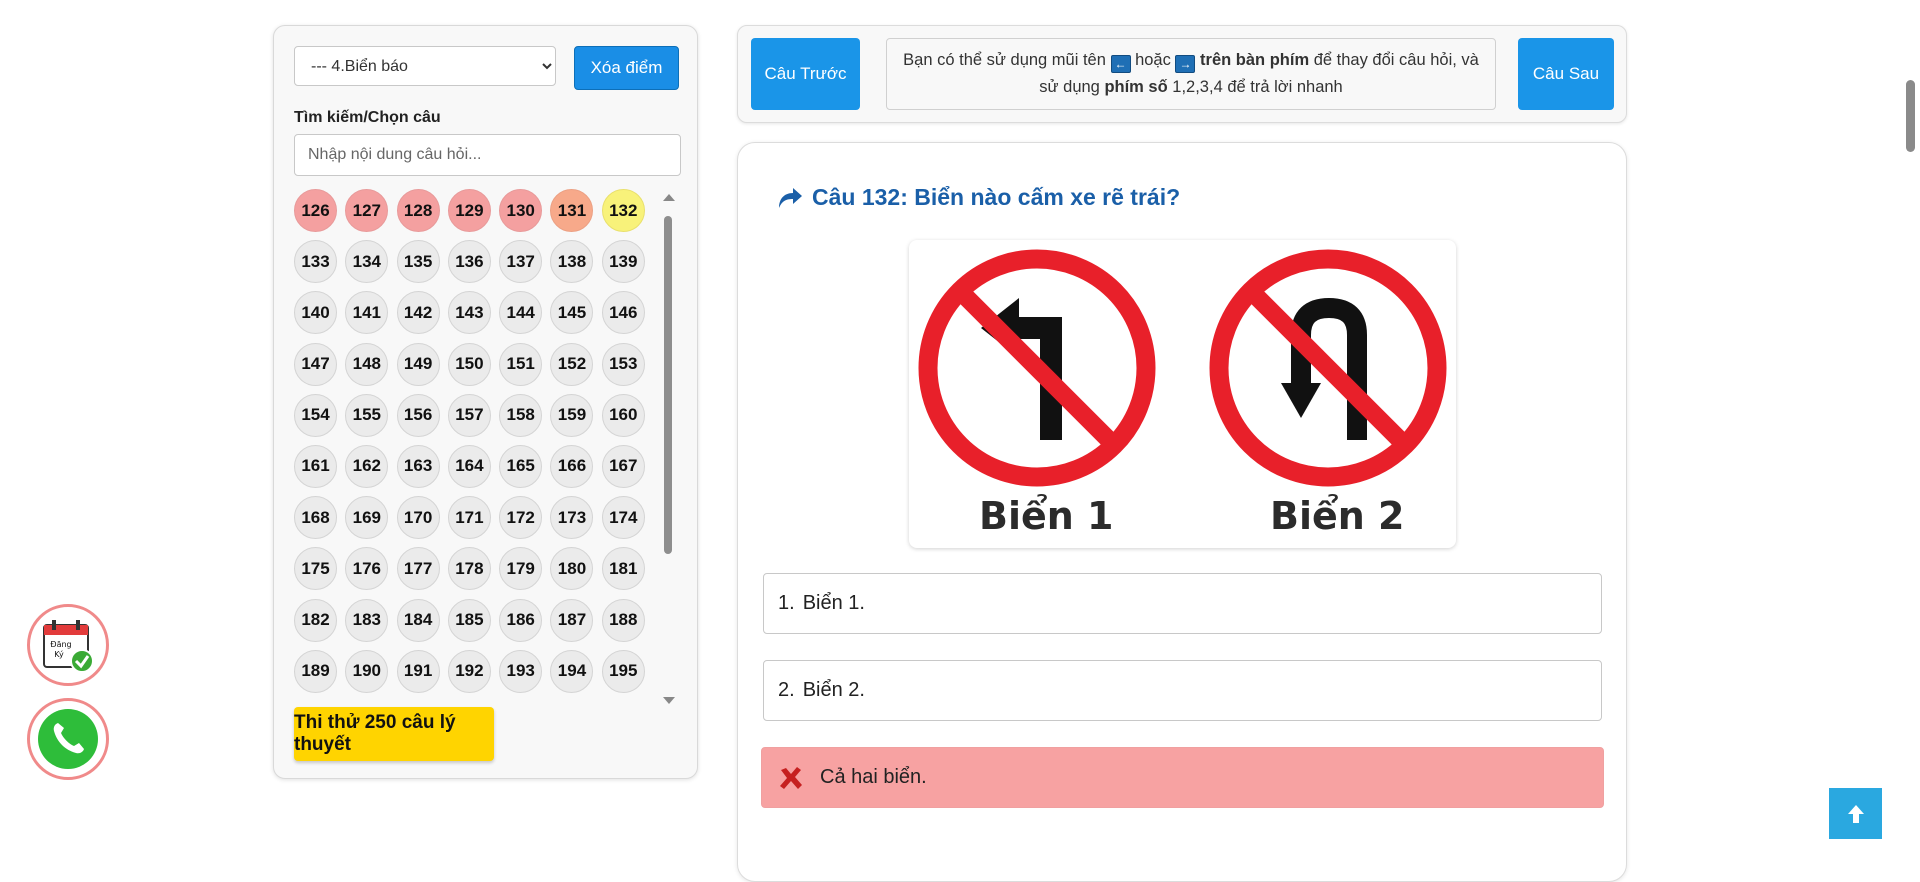  Describe the element at coordinates (521, 620) in the screenshot. I see `question-number-186: 186` at that location.